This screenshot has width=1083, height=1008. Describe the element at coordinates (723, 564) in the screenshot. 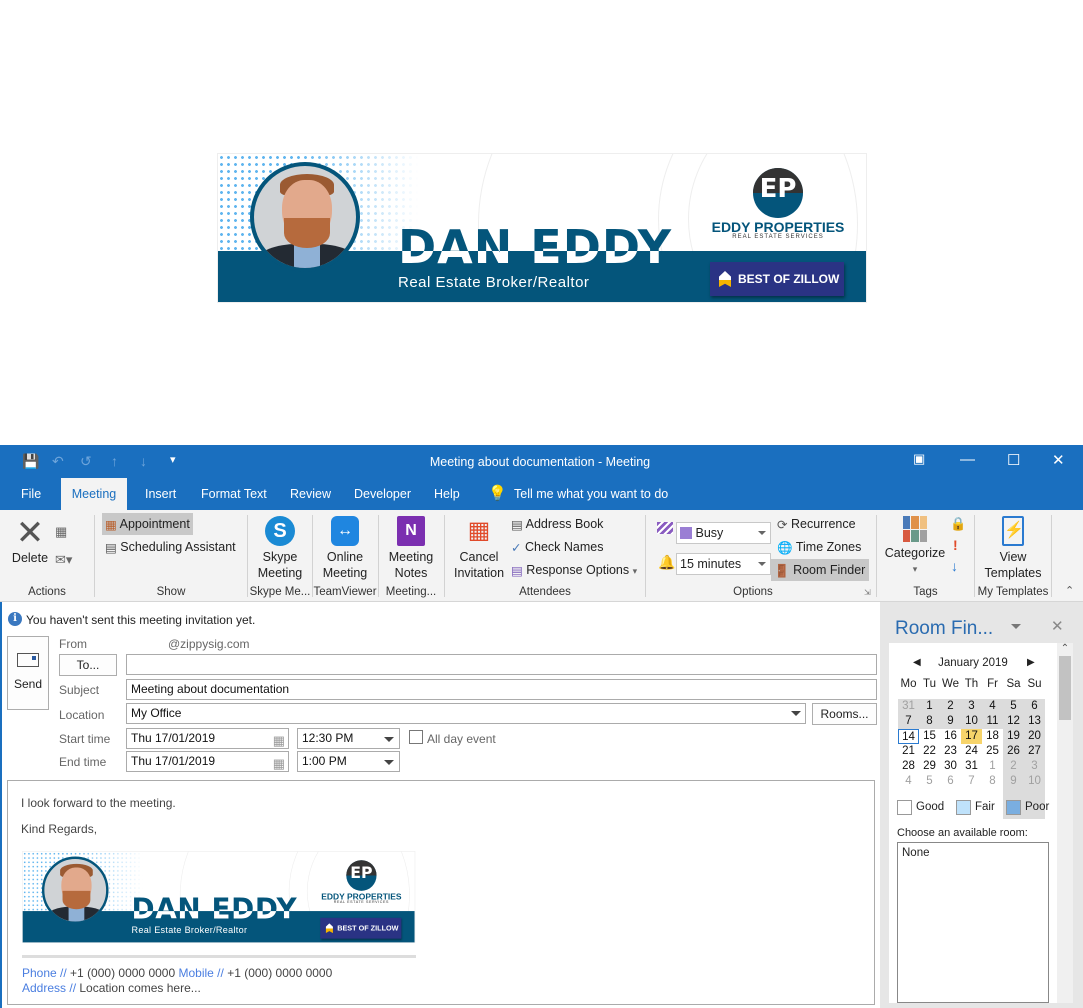

I see `reminder-dropdown: 15 minutes` at that location.